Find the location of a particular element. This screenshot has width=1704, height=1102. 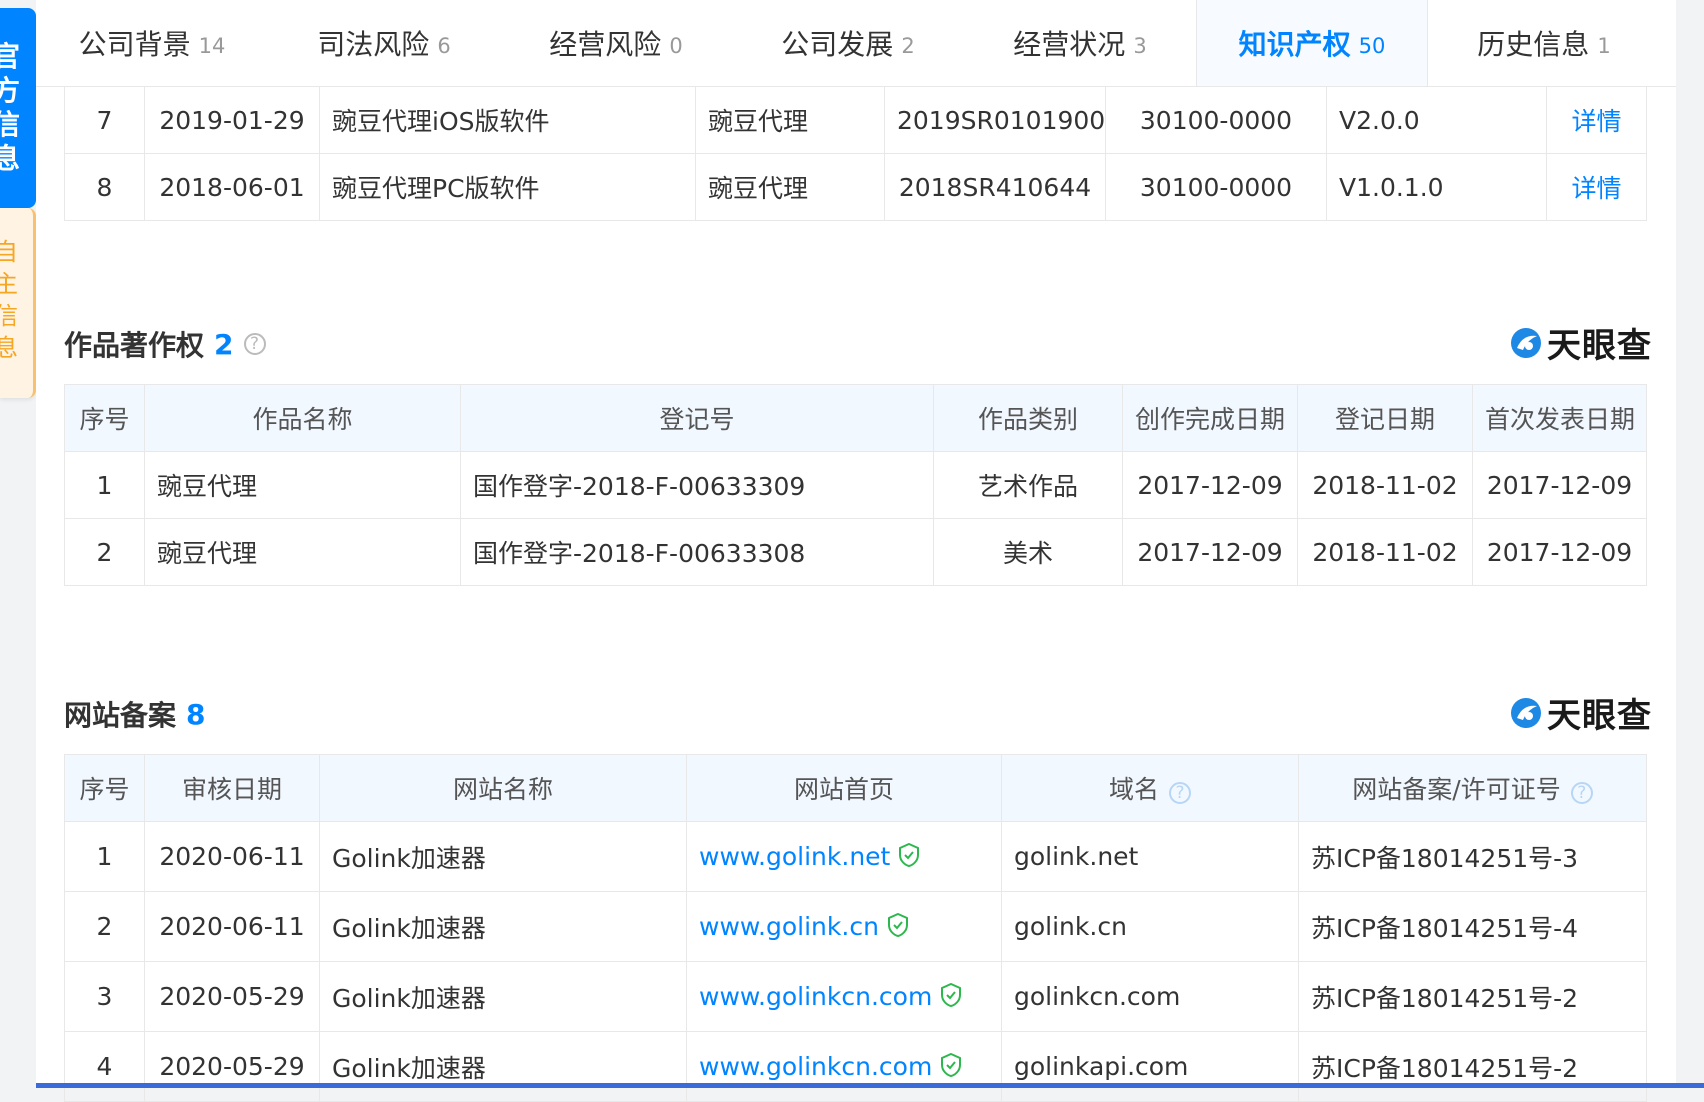

homepage-cell: www.golinkcn.com is located at coordinates (844, 1066).